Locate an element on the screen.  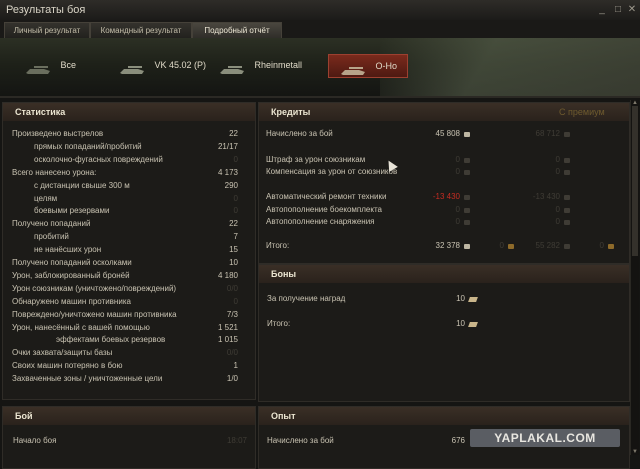
credit-premium-value: 68 712 is located at coordinates (547, 133).